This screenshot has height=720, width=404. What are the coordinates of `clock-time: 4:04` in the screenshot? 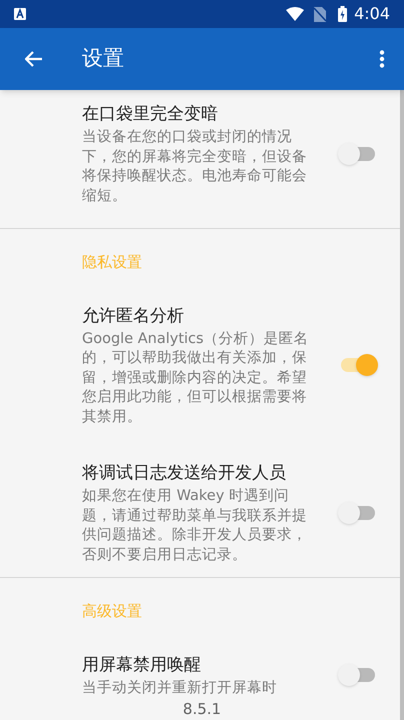 It's located at (372, 14).